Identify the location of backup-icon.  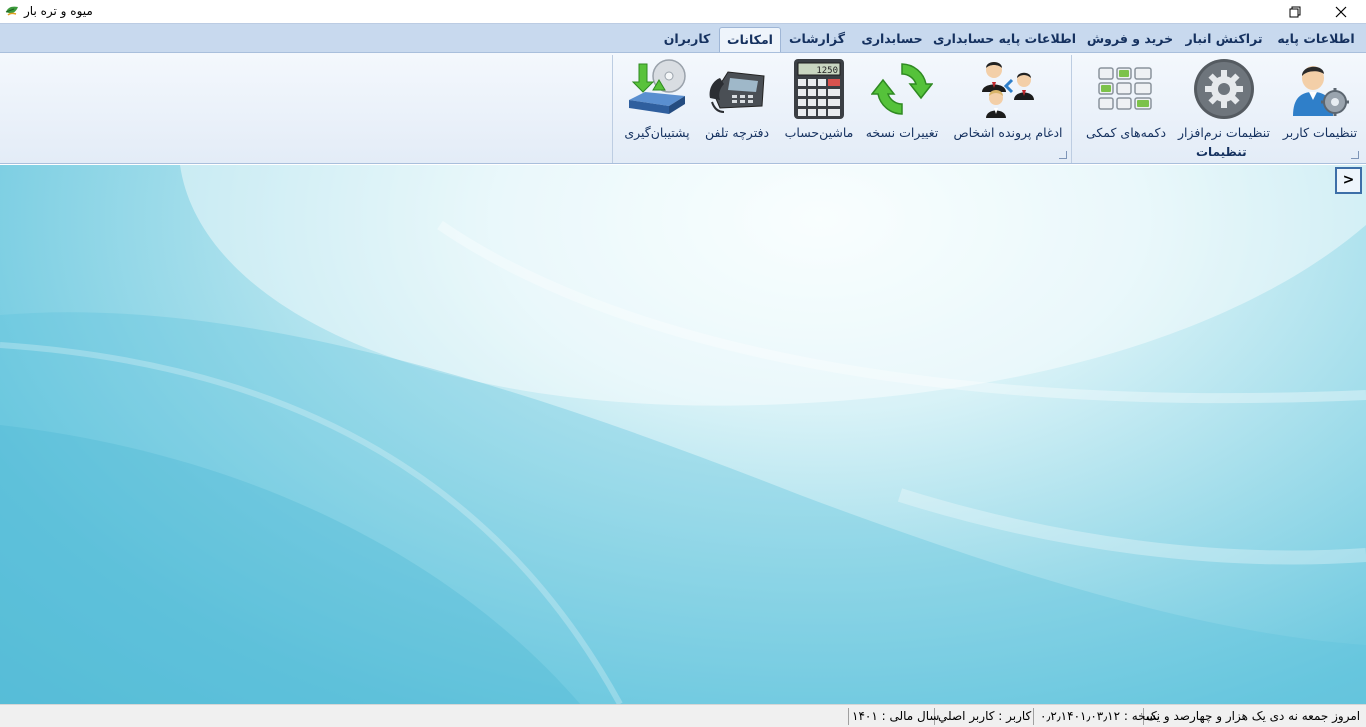
(657, 89).